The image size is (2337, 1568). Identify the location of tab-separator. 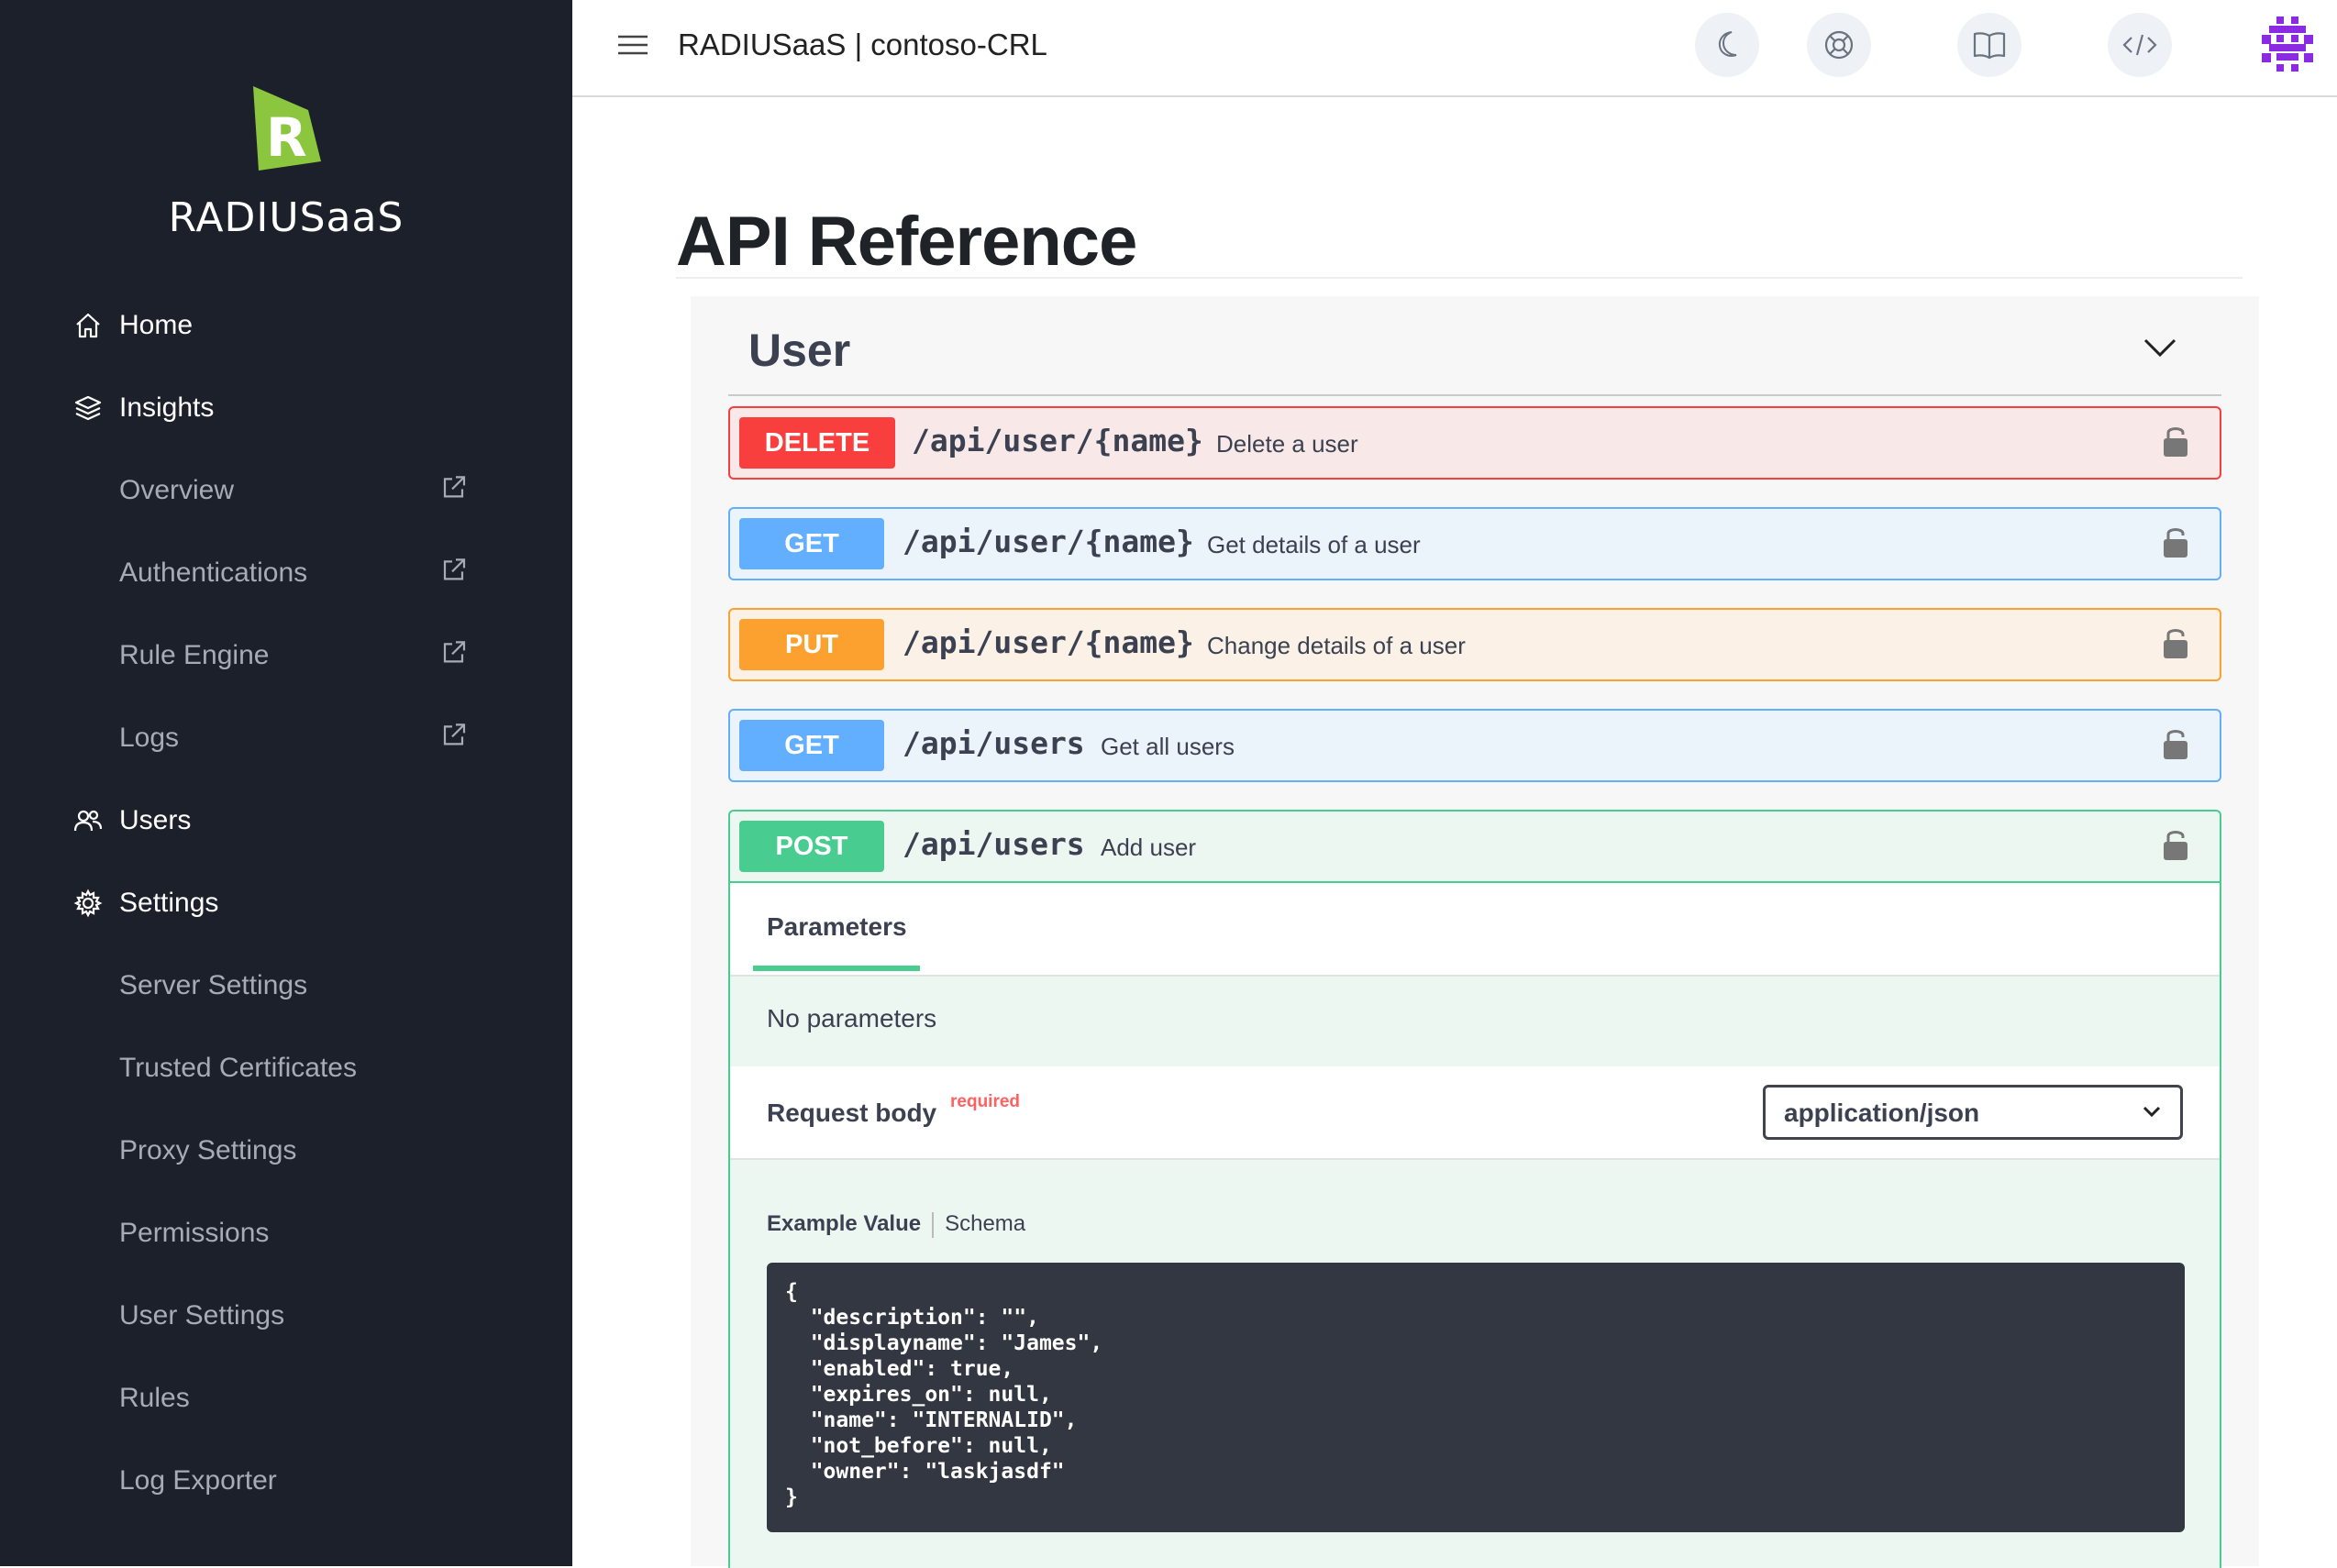
(933, 1225).